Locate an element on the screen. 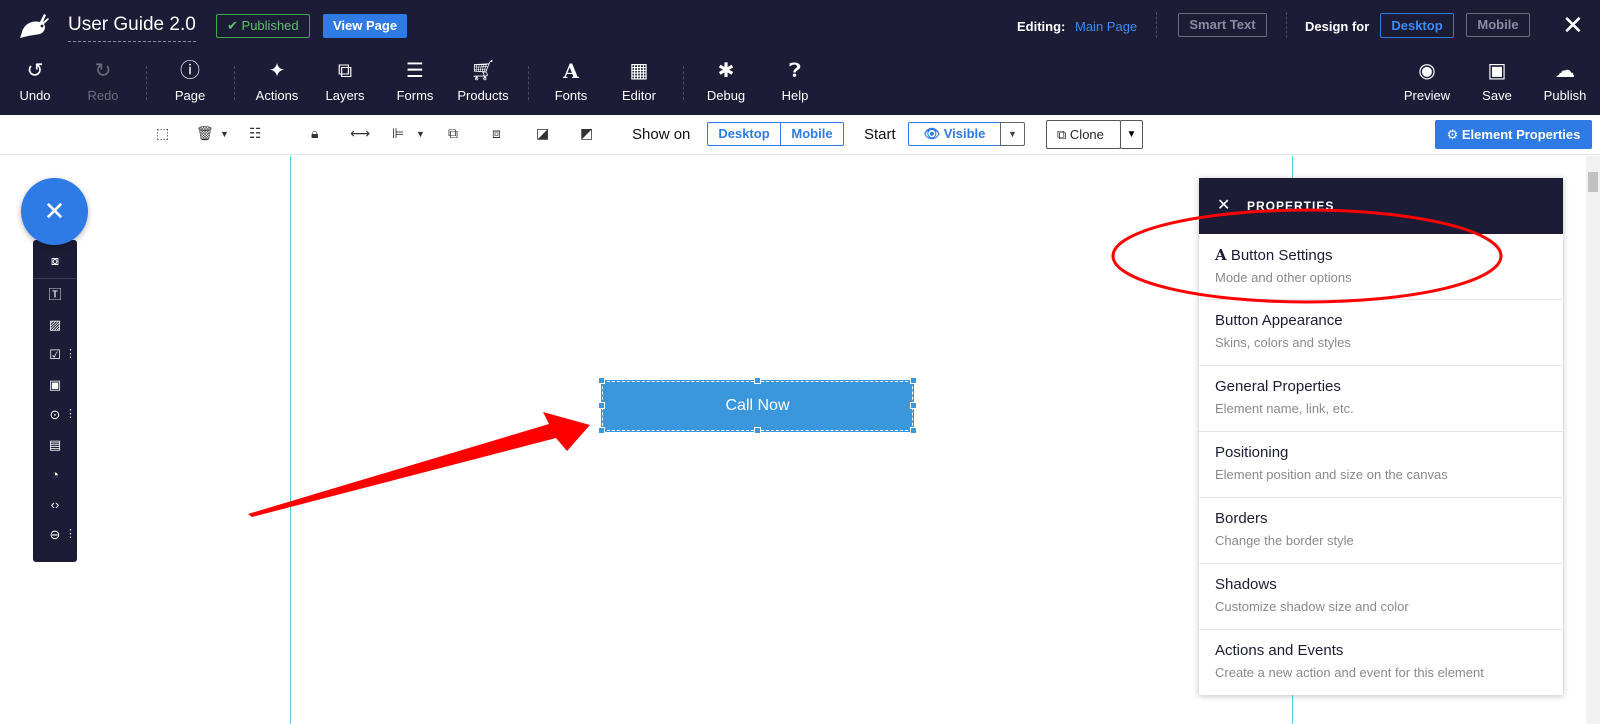 The image size is (1600, 724). layers-label: Layers is located at coordinates (345, 95).